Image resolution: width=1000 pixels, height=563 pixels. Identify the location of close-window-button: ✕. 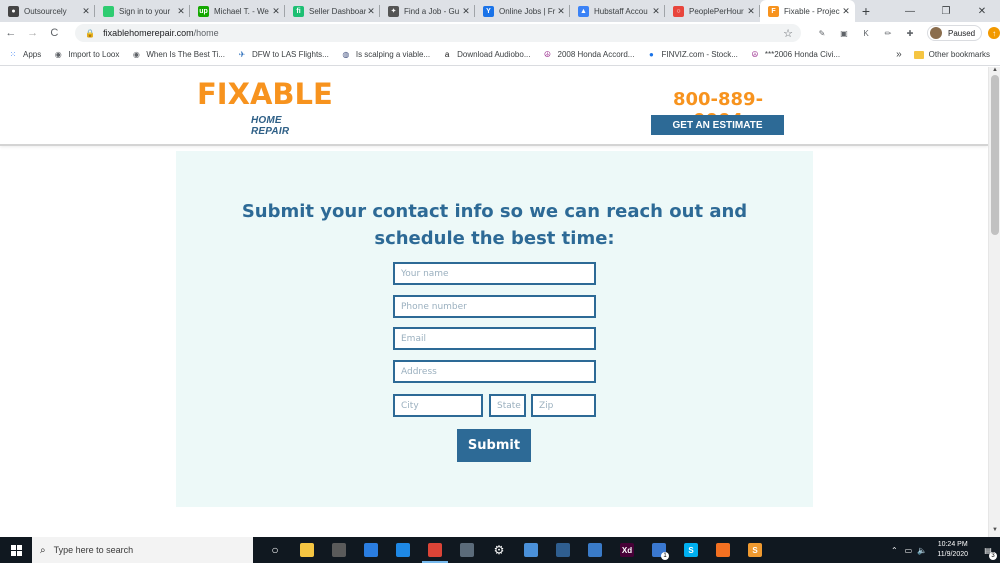
(982, 11).